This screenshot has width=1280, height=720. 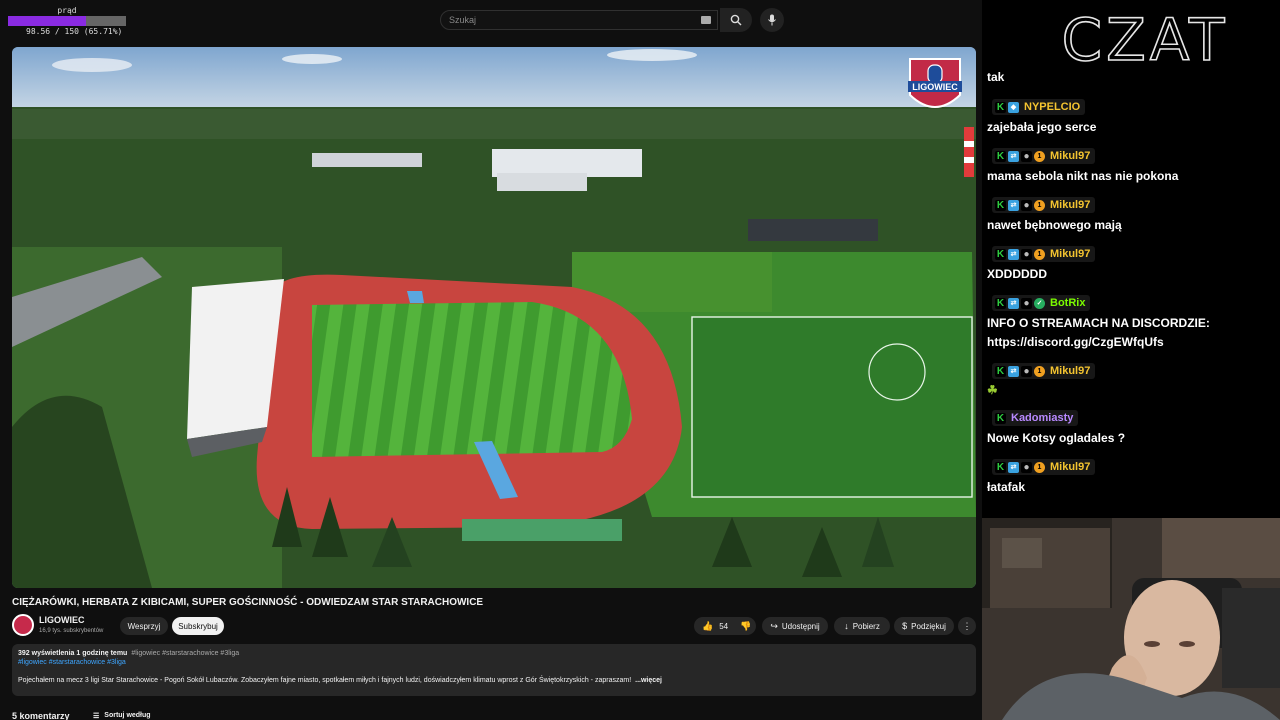 I want to click on description-hashtags: #ligowiec #starstarachowice #3liga, so click(x=494, y=662).